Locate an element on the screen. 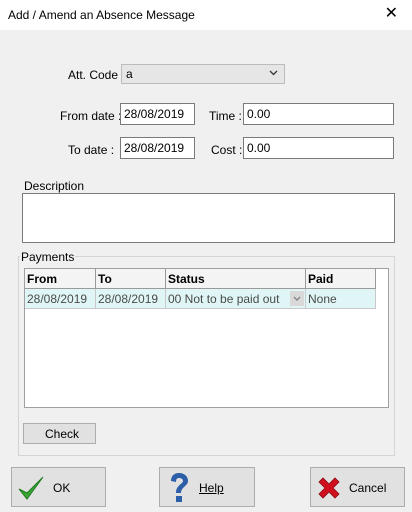  description-label: Description is located at coordinates (54, 186).